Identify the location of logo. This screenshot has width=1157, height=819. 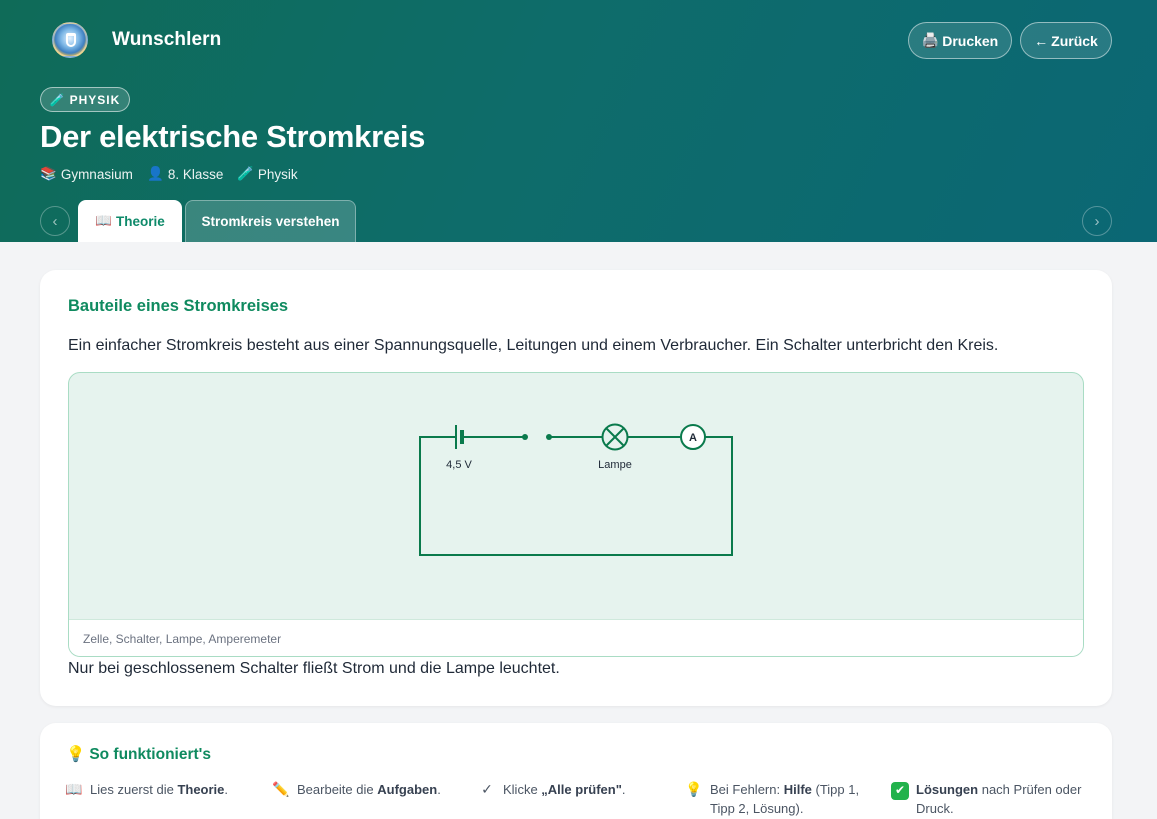
(70, 40).